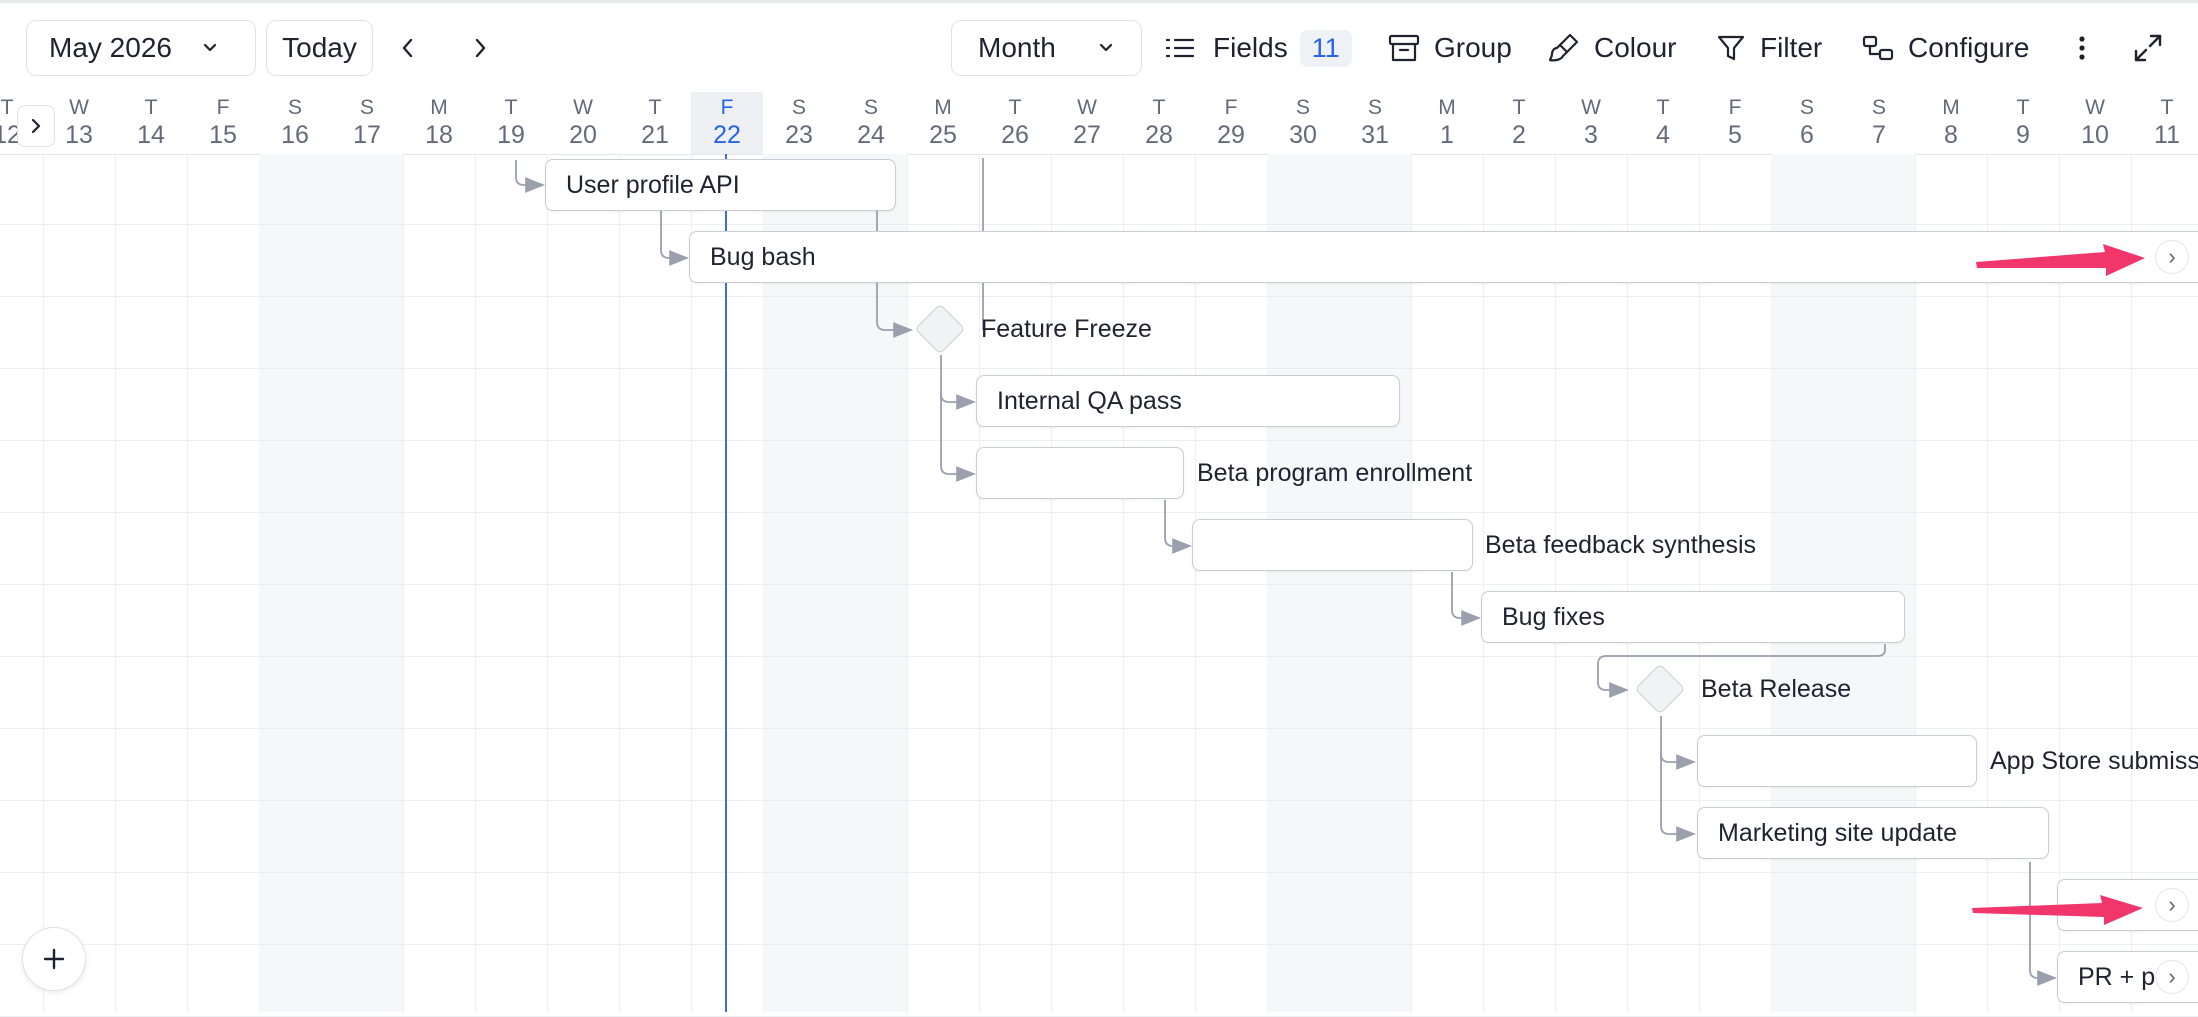  I want to click on colour-button: Colour, so click(1612, 48).